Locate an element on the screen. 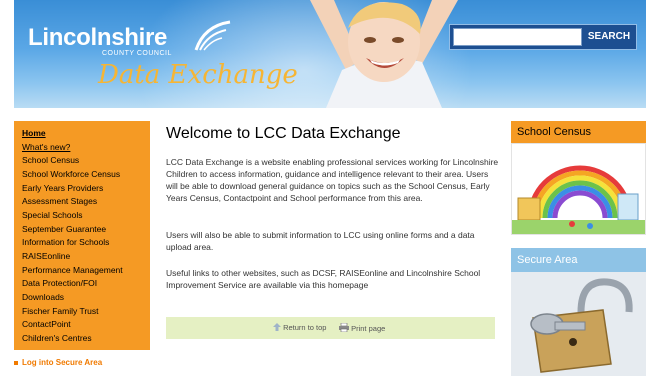 This screenshot has width=652, height=376. return-to-top-link: Return to top is located at coordinates (299, 327).